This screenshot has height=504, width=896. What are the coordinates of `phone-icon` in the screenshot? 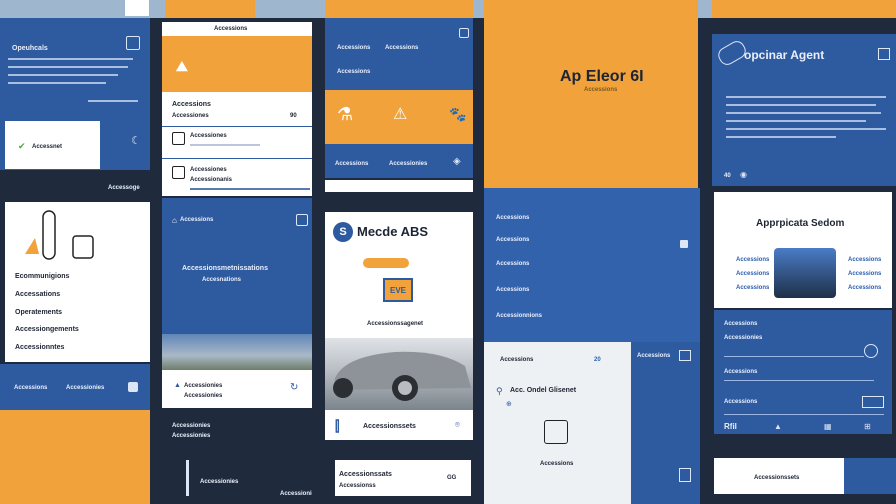 It's located at (685, 475).